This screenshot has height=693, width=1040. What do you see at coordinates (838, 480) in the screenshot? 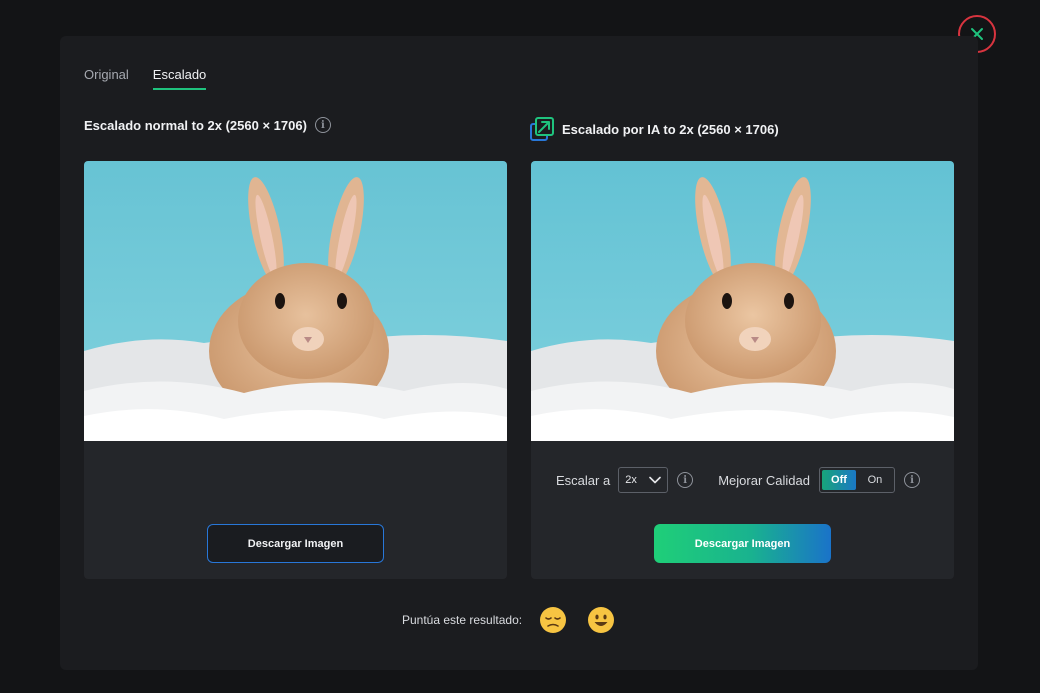
I see `toggle-off-option: Off` at bounding box center [838, 480].